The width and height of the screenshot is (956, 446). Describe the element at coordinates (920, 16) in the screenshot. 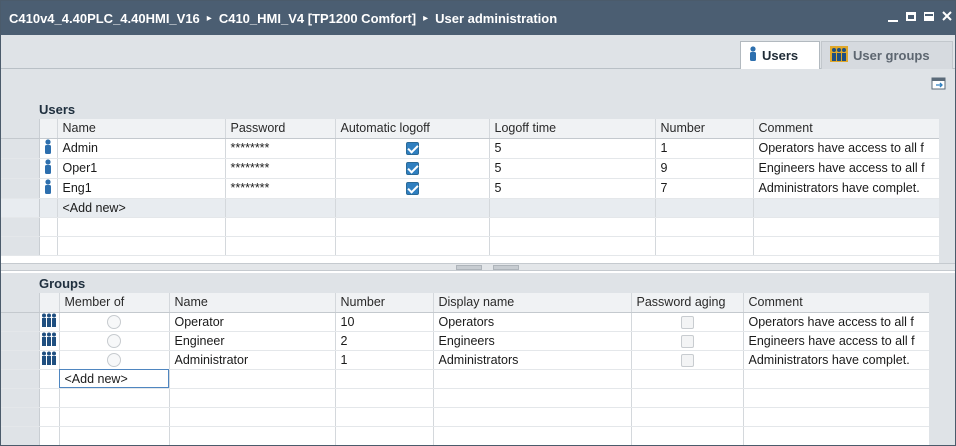

I see `window-controls` at that location.